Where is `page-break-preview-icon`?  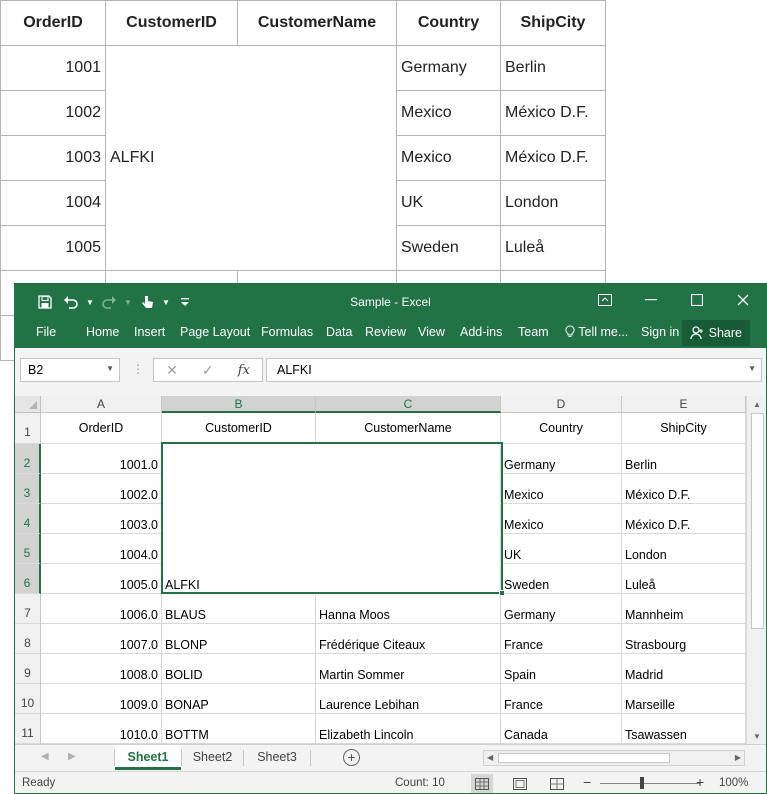
page-break-preview-icon is located at coordinates (557, 783).